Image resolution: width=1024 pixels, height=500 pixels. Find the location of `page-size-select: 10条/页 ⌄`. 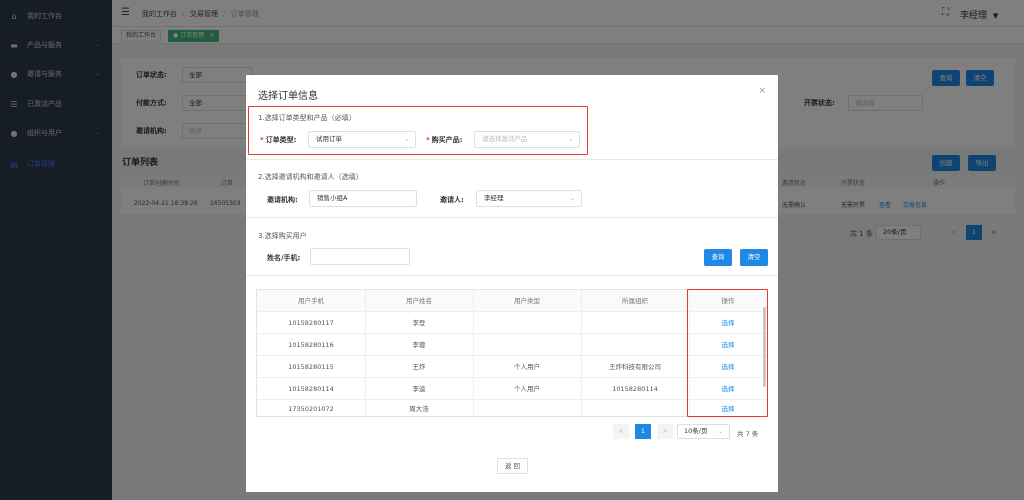

page-size-select: 10条/页 ⌄ is located at coordinates (703, 431).